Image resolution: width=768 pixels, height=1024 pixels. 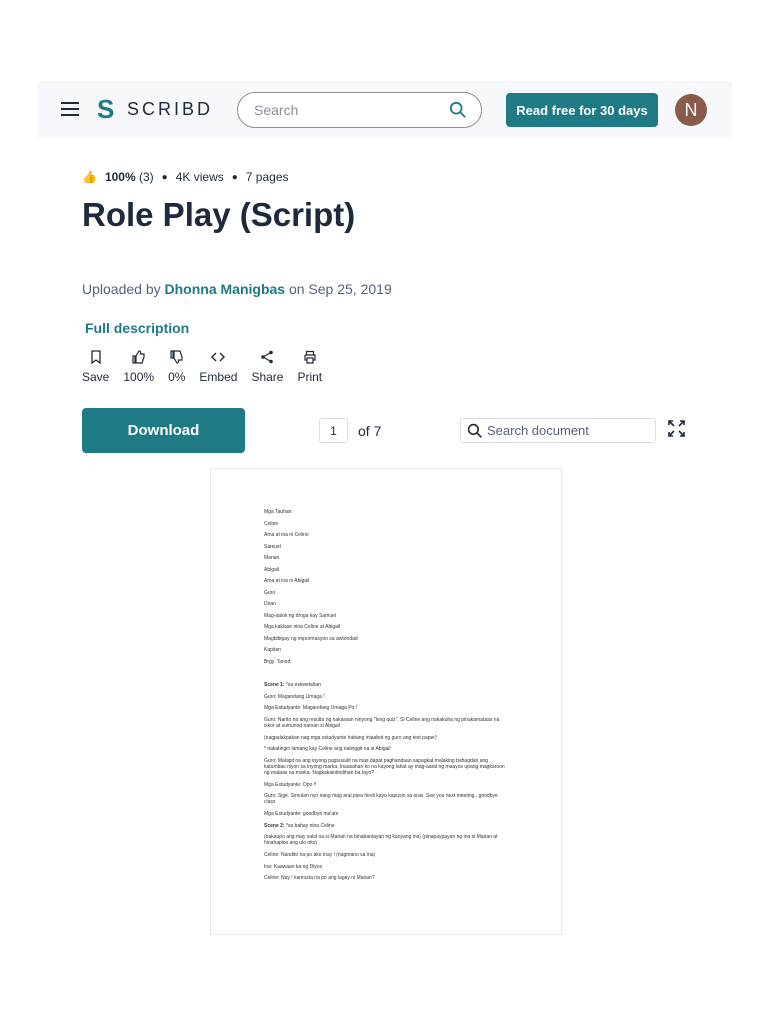 What do you see at coordinates (267, 377) in the screenshot?
I see `share-label: Share` at bounding box center [267, 377].